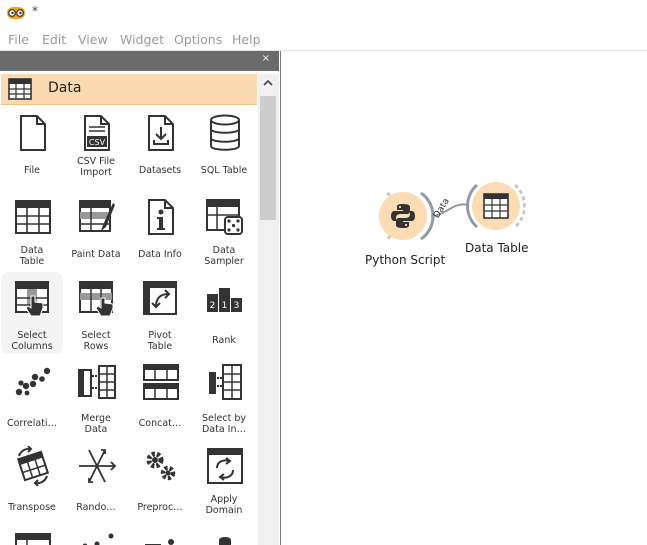  Describe the element at coordinates (139, 61) in the screenshot. I see `dock-header: ×` at that location.